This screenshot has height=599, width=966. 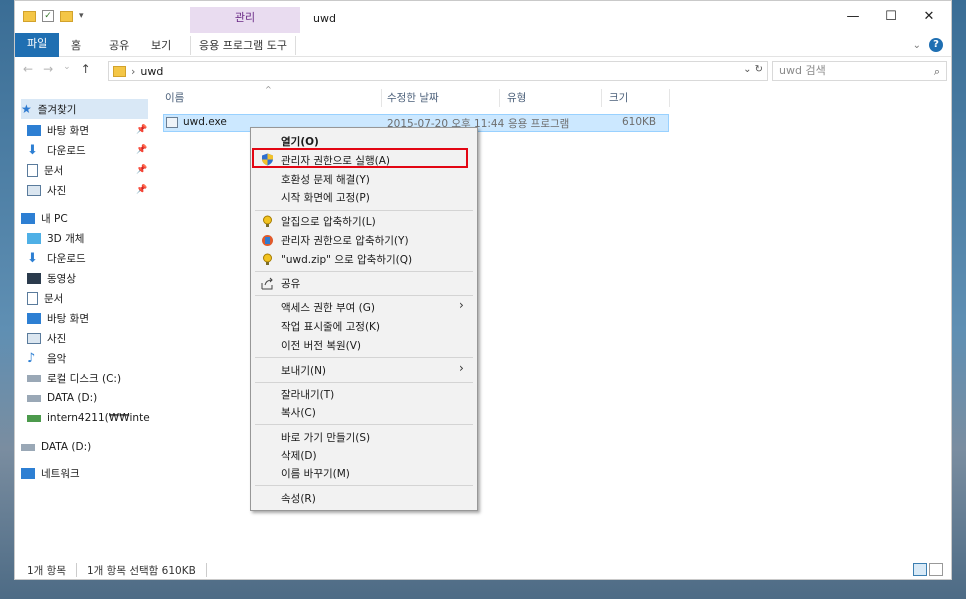 I want to click on nav-network-drive: intern4211(₩₩inte, so click(x=88, y=418).